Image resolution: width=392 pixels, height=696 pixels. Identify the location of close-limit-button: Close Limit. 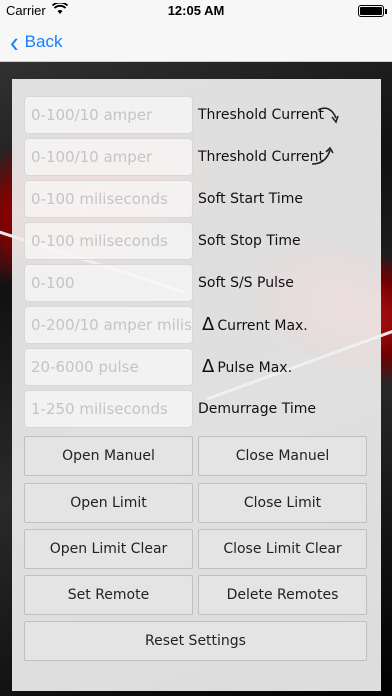
(282, 503).